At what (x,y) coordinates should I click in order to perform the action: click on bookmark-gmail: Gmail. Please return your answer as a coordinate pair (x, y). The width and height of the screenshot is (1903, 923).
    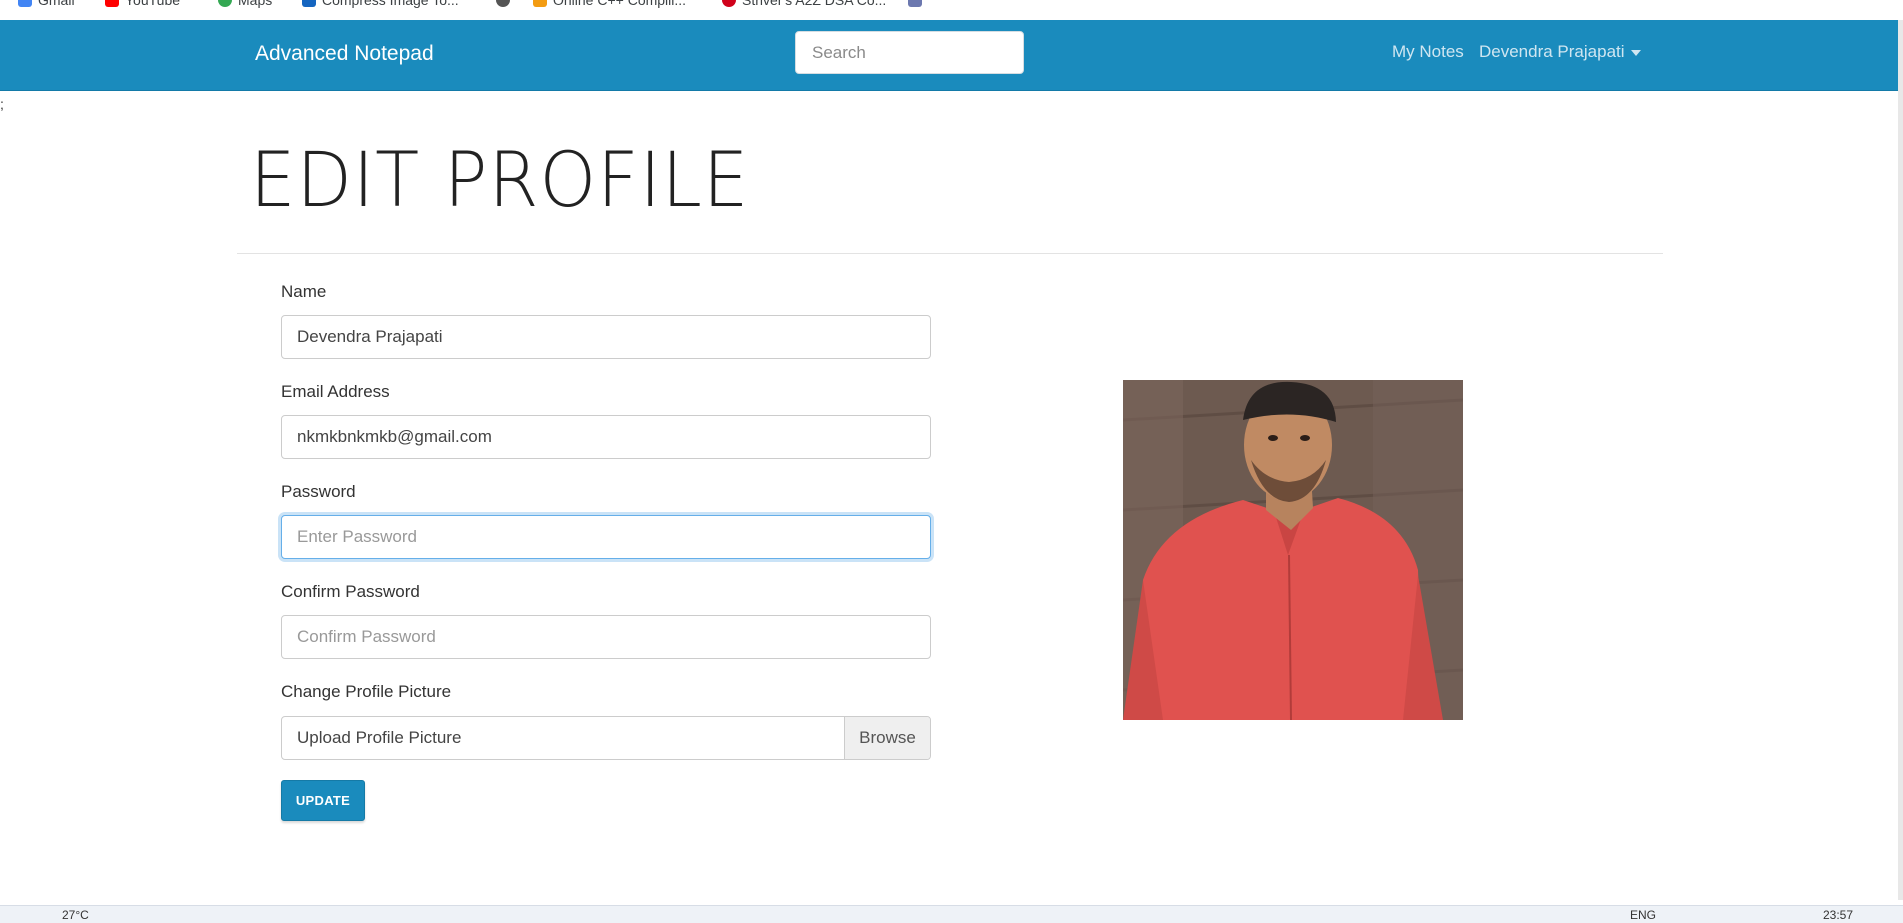
    Looking at the image, I should click on (46, 4).